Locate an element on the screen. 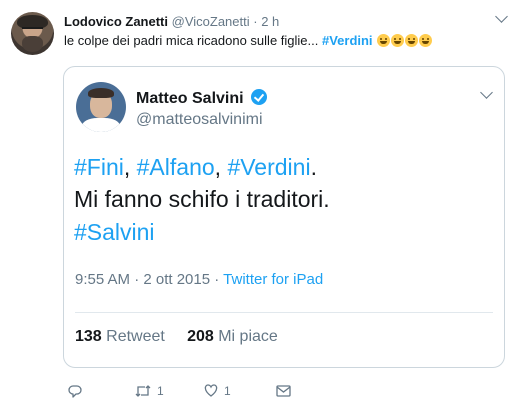  quoted-text-line-3: #Salvini is located at coordinates (114, 232).